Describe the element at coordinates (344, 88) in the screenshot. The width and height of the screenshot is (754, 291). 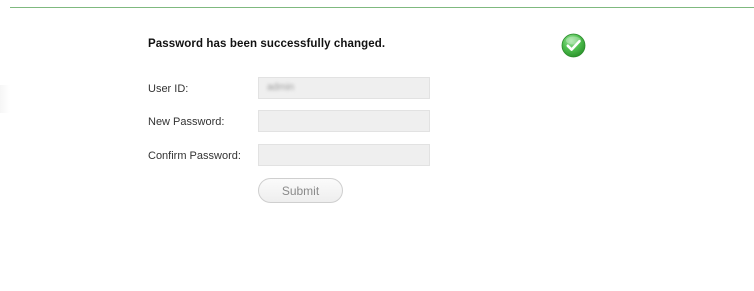
I see `user-id-field` at that location.